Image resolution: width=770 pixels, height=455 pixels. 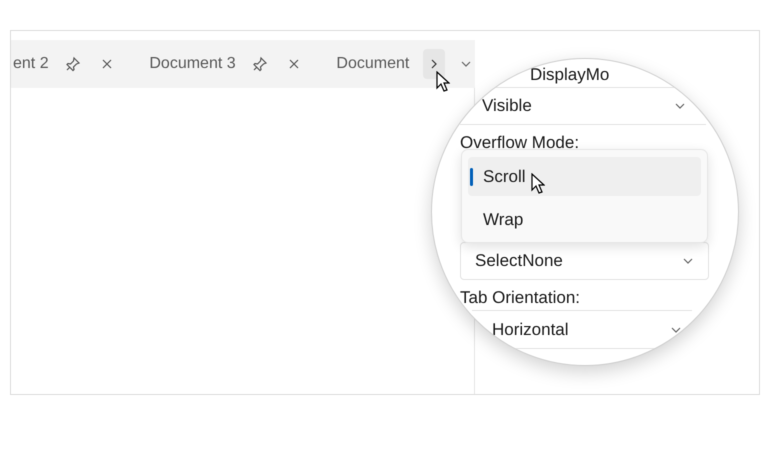 What do you see at coordinates (31, 64) in the screenshot?
I see `tab: ent 2` at bounding box center [31, 64].